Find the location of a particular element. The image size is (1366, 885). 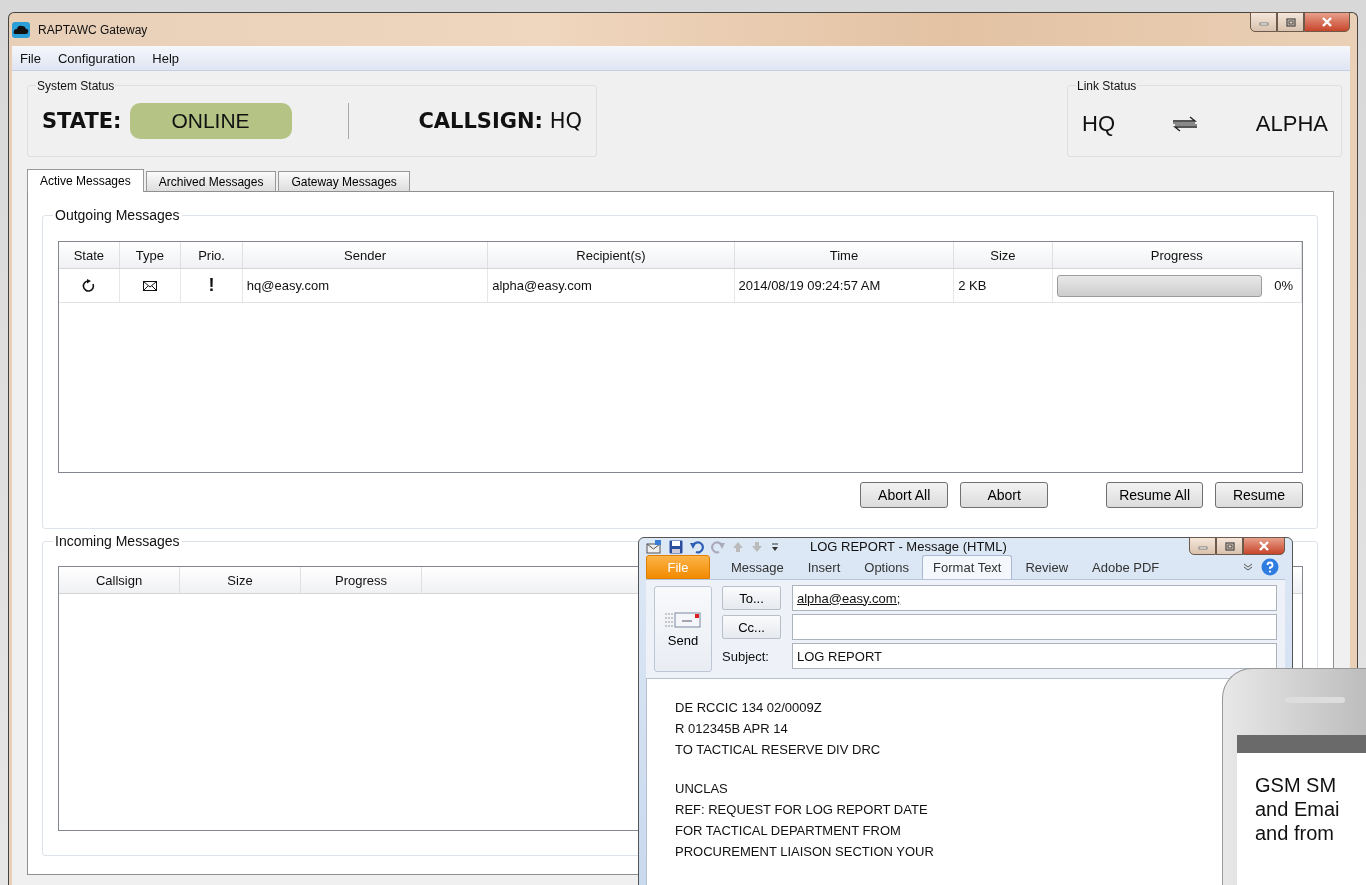

body-text-line: UNCLAS is located at coordinates (702, 789).